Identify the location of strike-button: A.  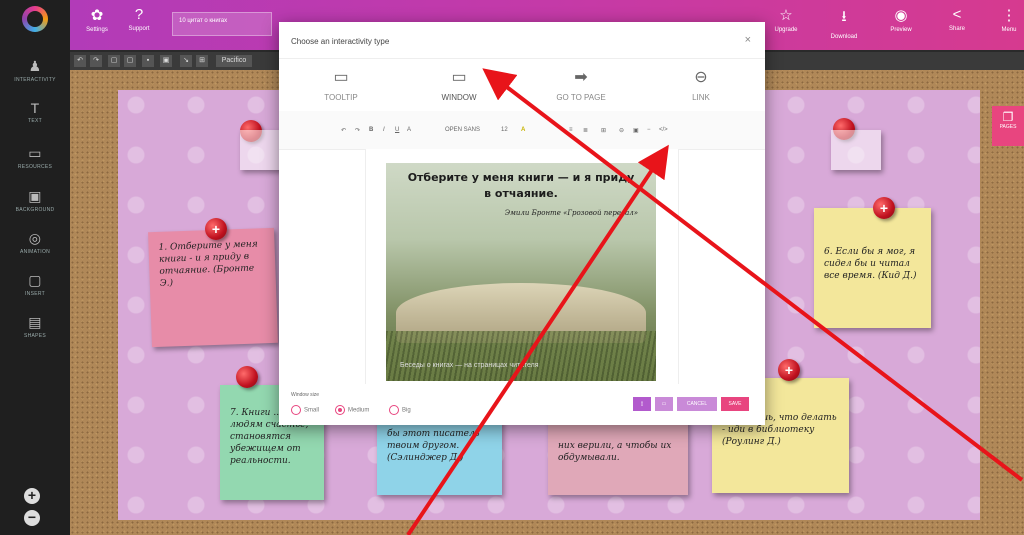
(409, 130).